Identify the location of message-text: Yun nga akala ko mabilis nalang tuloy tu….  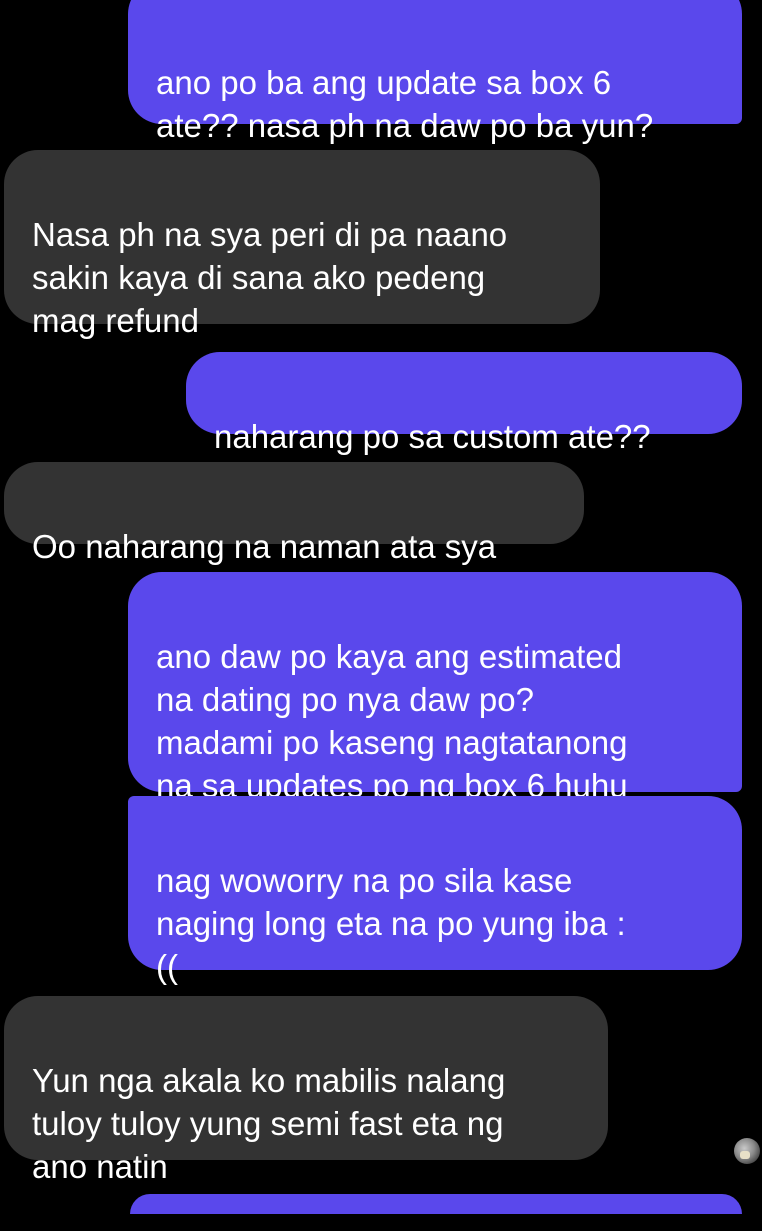
(269, 1123).